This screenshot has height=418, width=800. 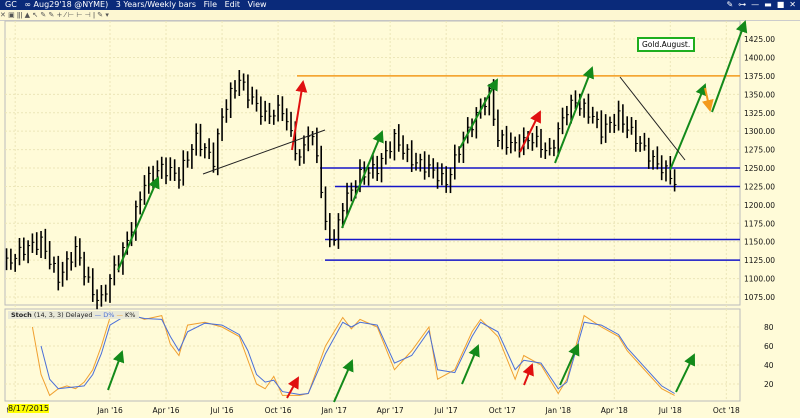 I want to click on stoch-tick-label: 20, so click(x=769, y=384).